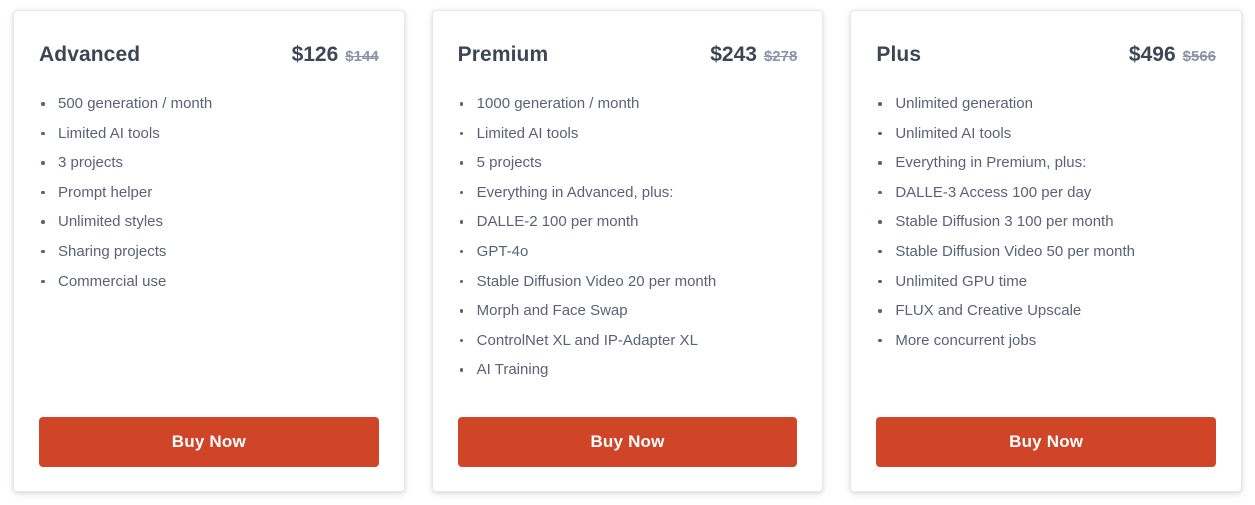 The height and width of the screenshot is (505, 1255). Describe the element at coordinates (503, 54) in the screenshot. I see `plan-name: Premium` at that location.